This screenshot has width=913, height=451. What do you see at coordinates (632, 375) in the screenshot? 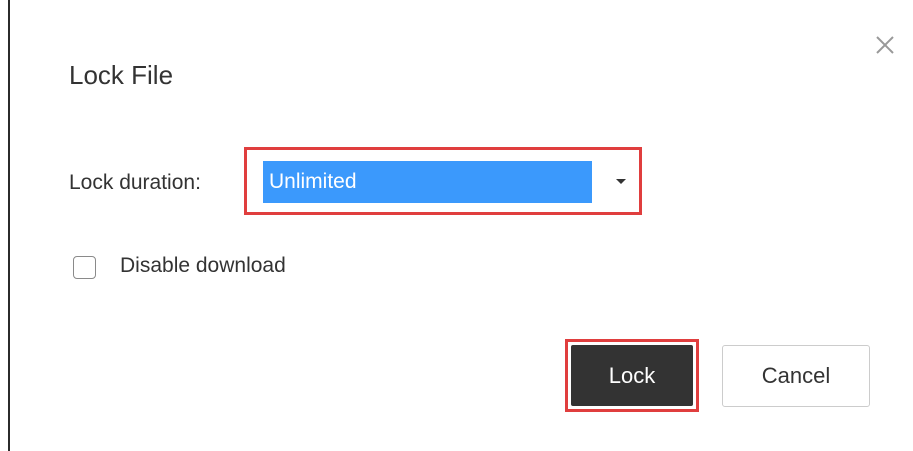
I see `lock-button: Lock` at bounding box center [632, 375].